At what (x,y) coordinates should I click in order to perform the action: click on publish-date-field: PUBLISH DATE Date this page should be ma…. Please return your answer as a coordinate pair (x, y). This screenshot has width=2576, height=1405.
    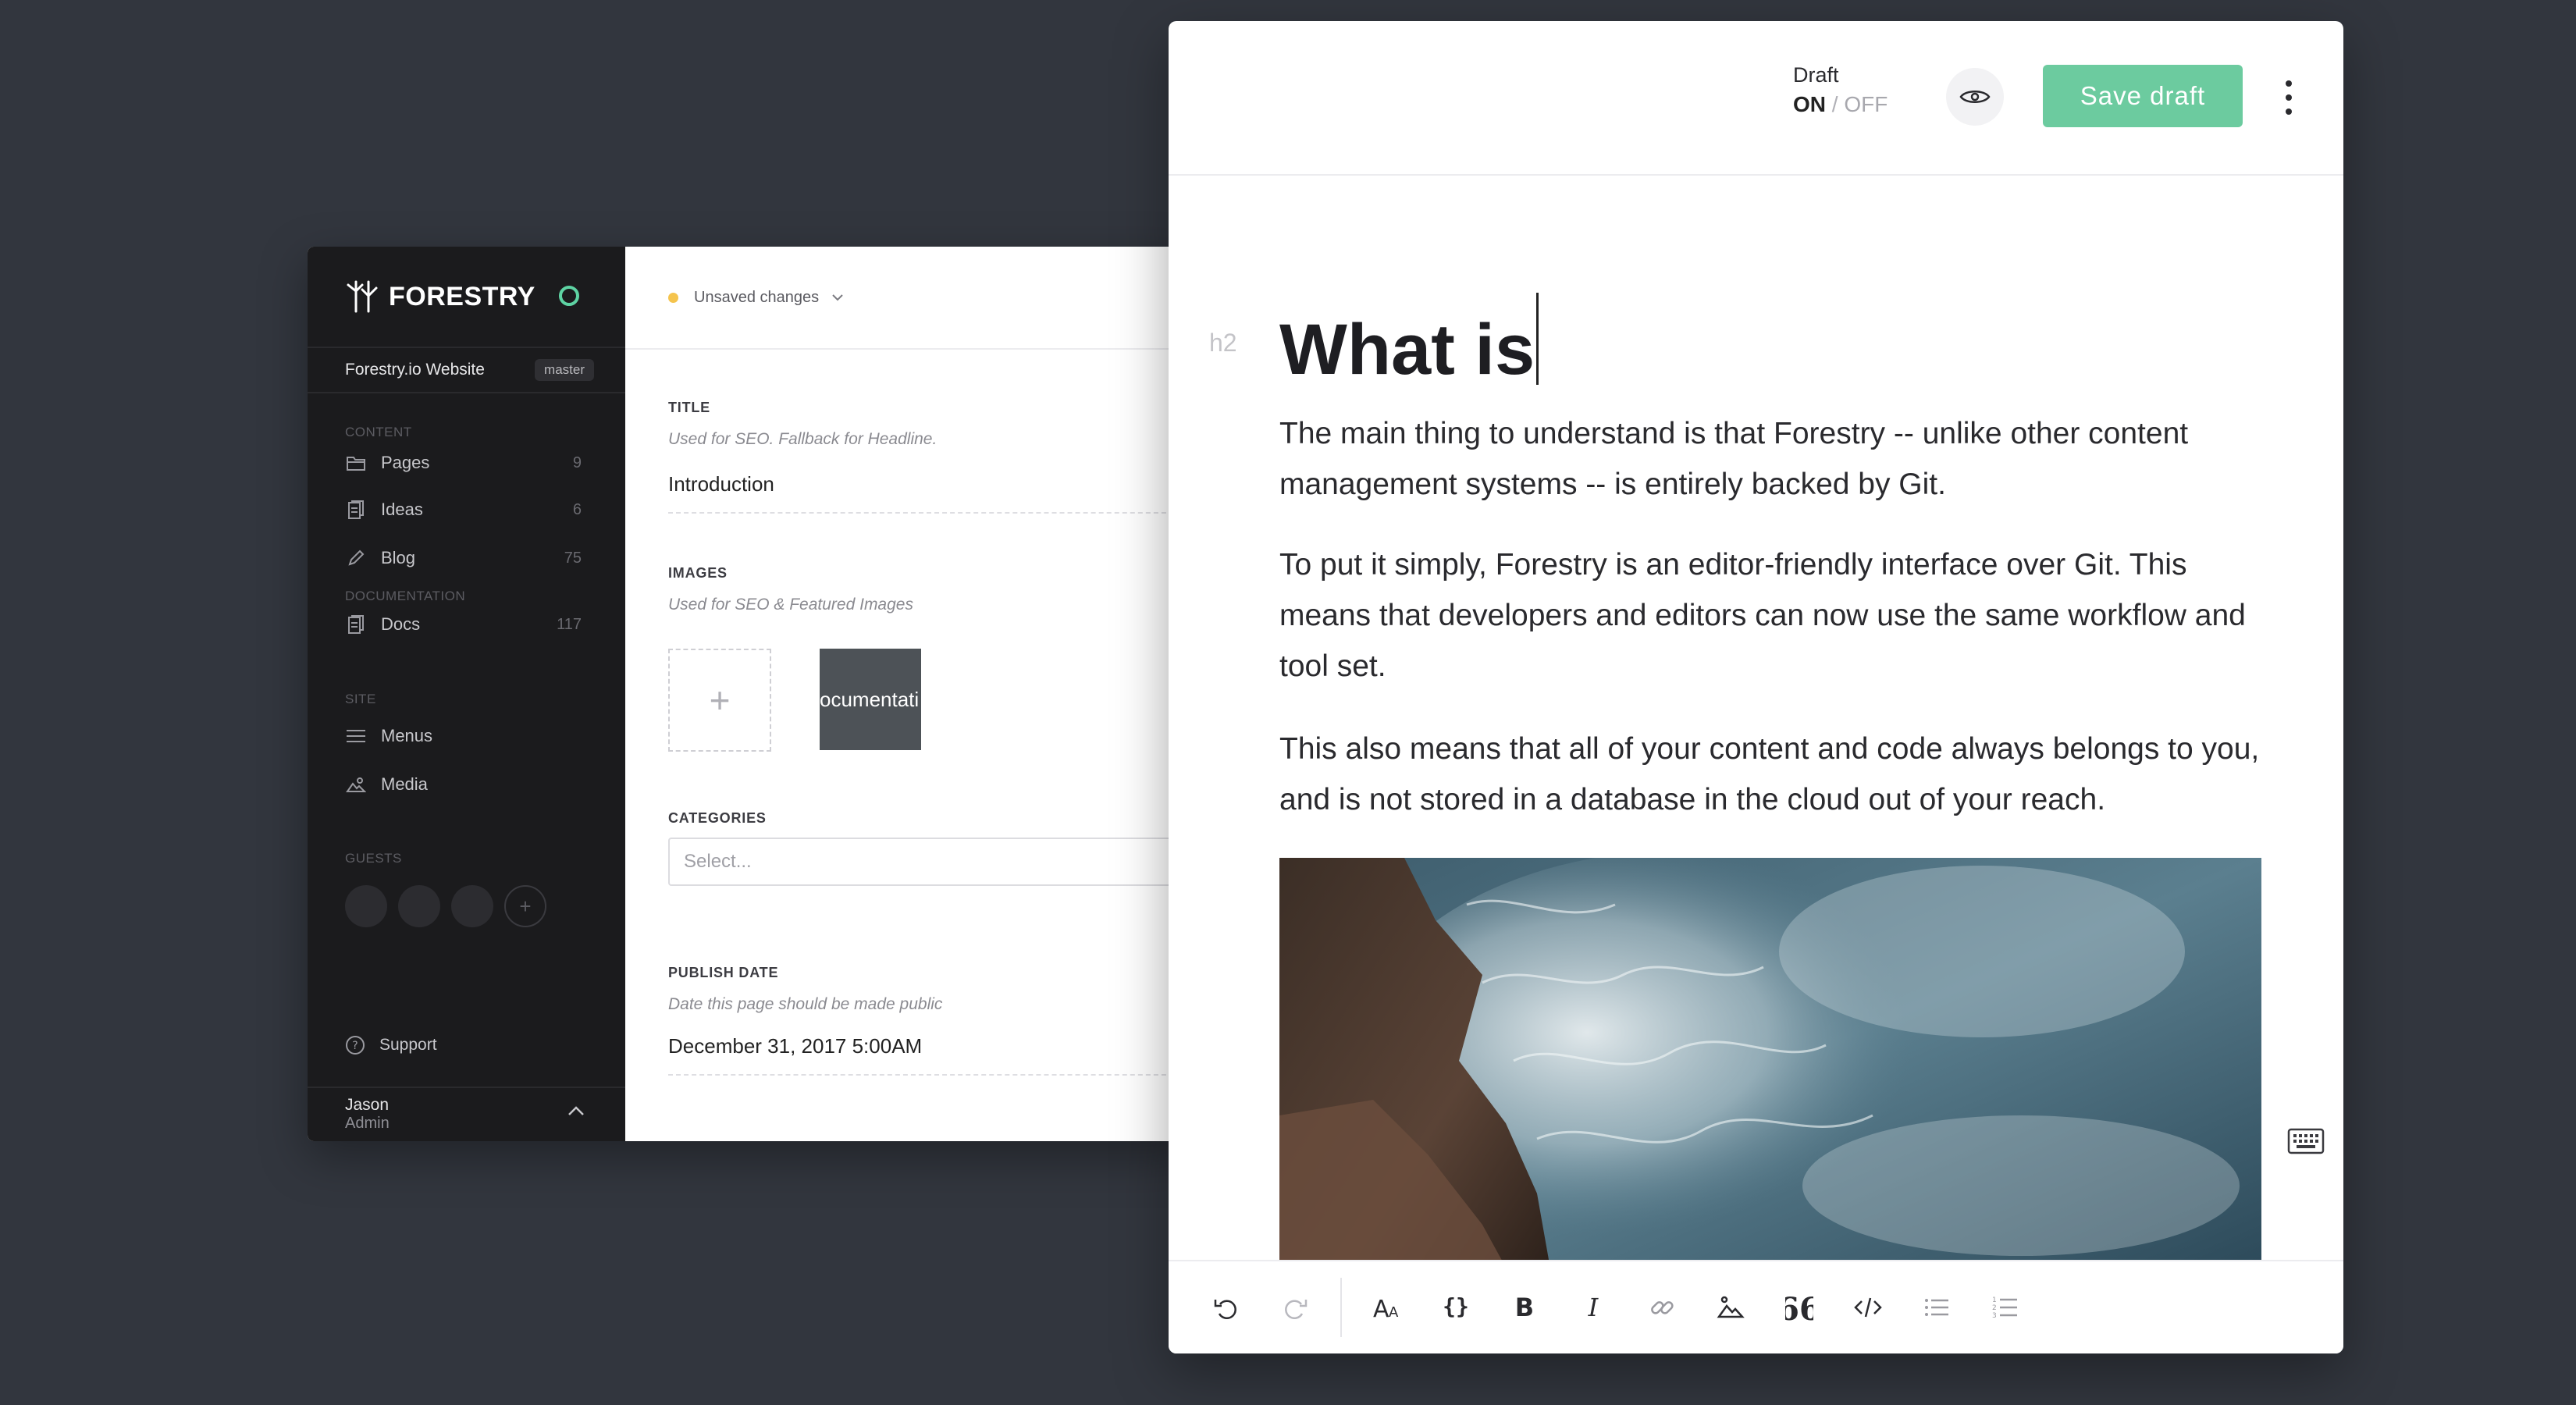
    Looking at the image, I should click on (929, 1021).